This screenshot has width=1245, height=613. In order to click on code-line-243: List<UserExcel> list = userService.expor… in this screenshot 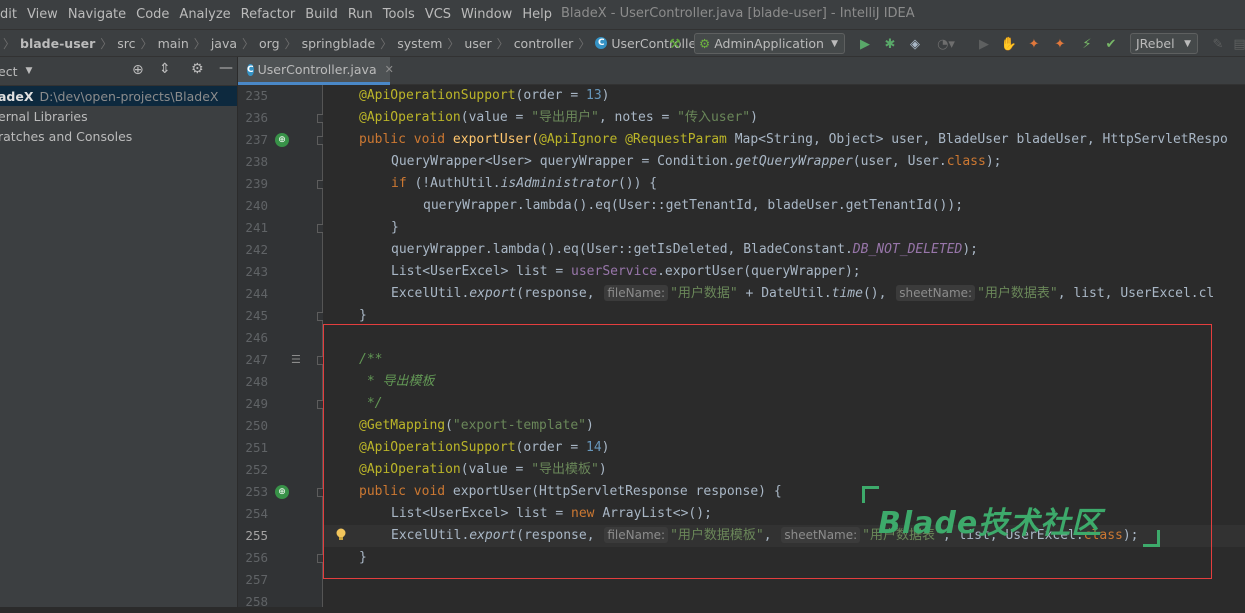, I will do `click(626, 271)`.